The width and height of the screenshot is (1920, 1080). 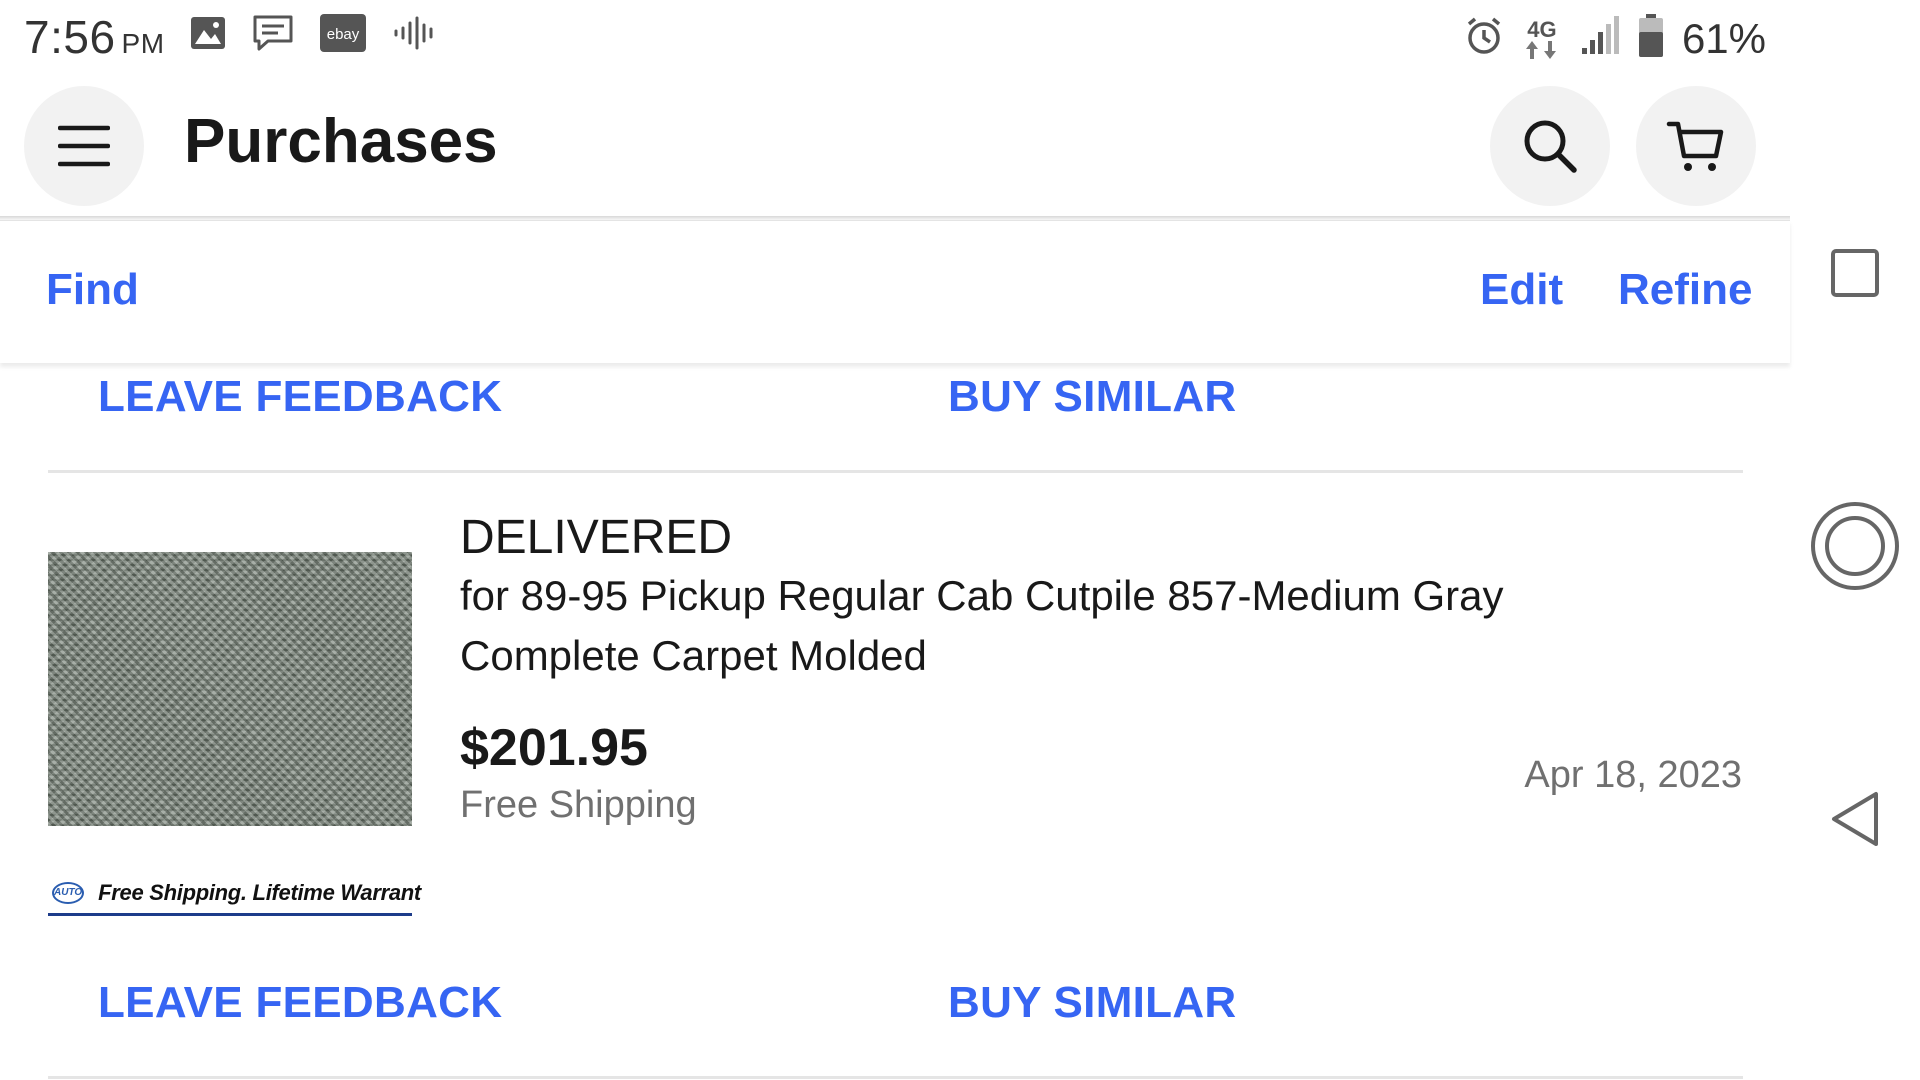 I want to click on purchases-toolbar: Find Edit Refine, so click(x=895, y=291).